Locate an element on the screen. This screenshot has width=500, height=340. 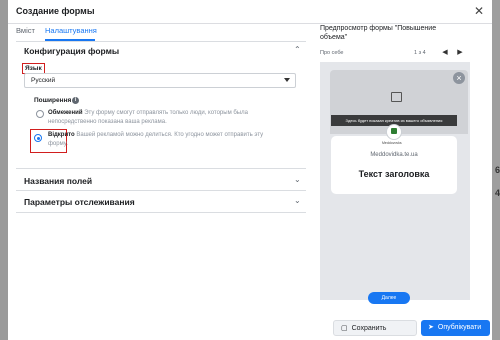
field-names-section: Названия полей is located at coordinates (58, 181).